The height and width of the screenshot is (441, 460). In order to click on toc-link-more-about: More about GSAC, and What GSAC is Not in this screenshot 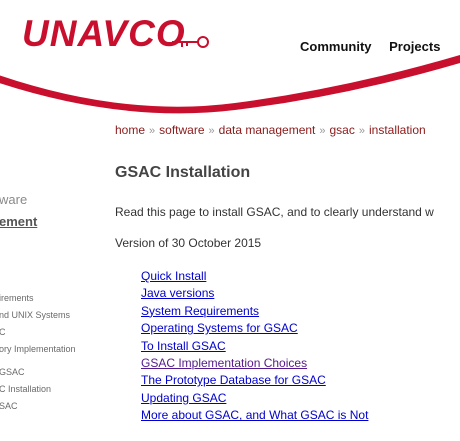, I will do `click(254, 415)`.